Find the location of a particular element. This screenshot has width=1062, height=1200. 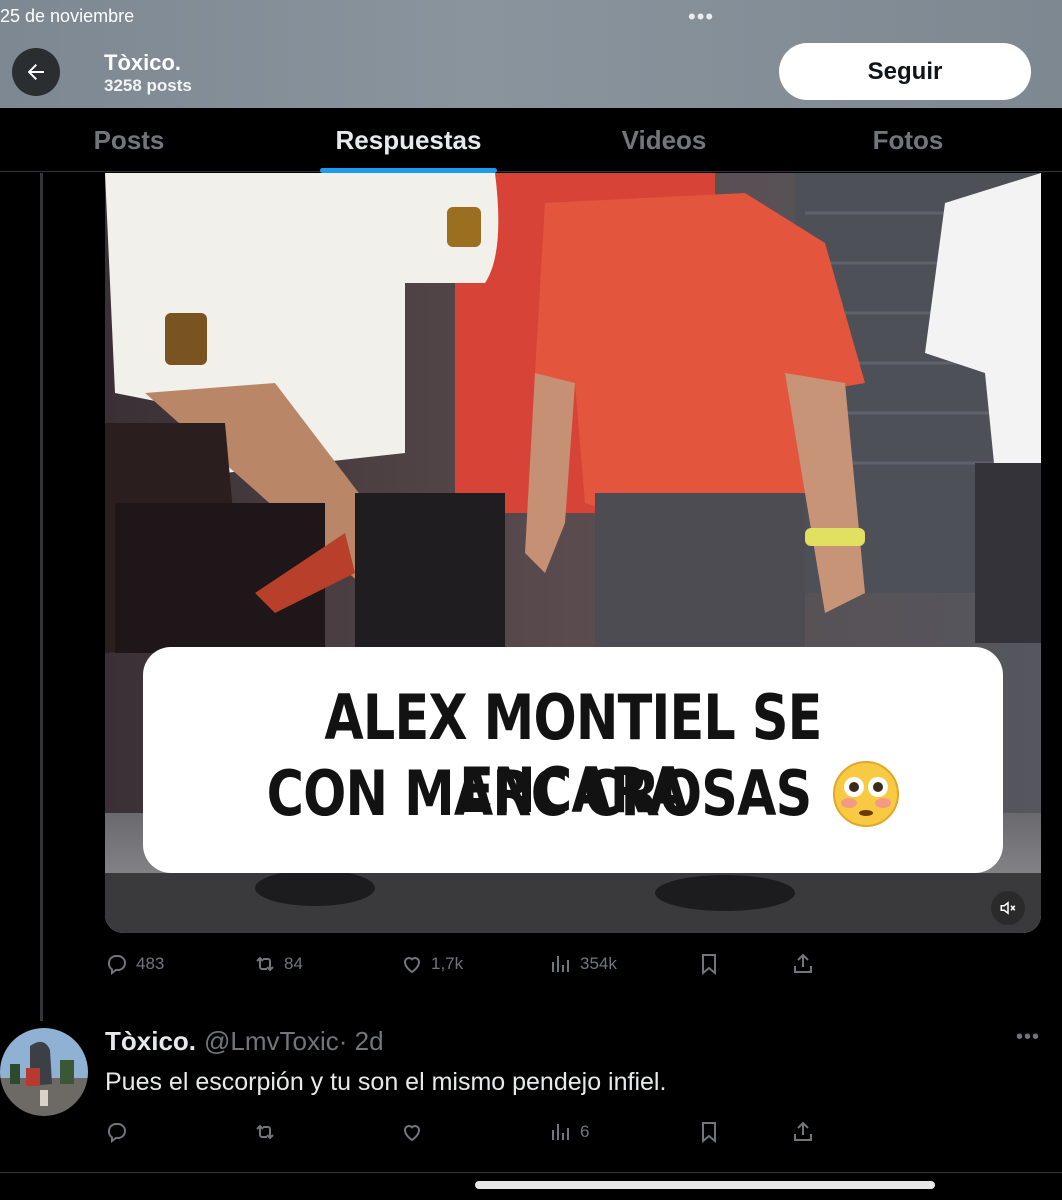

reply-timestamp: · 2d is located at coordinates (361, 1041).